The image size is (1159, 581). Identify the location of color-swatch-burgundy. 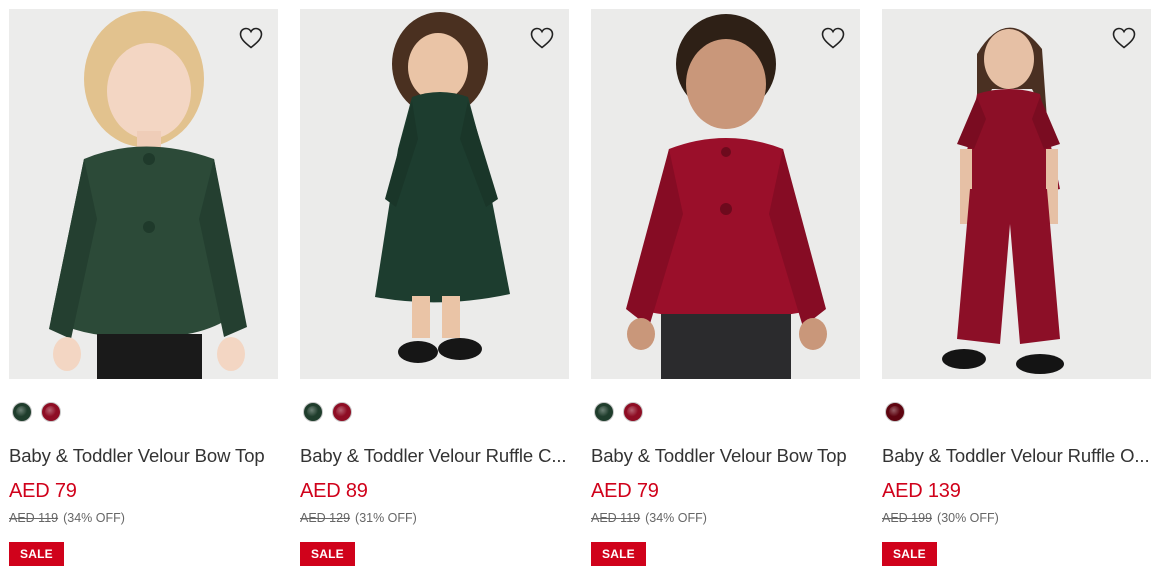
(895, 412).